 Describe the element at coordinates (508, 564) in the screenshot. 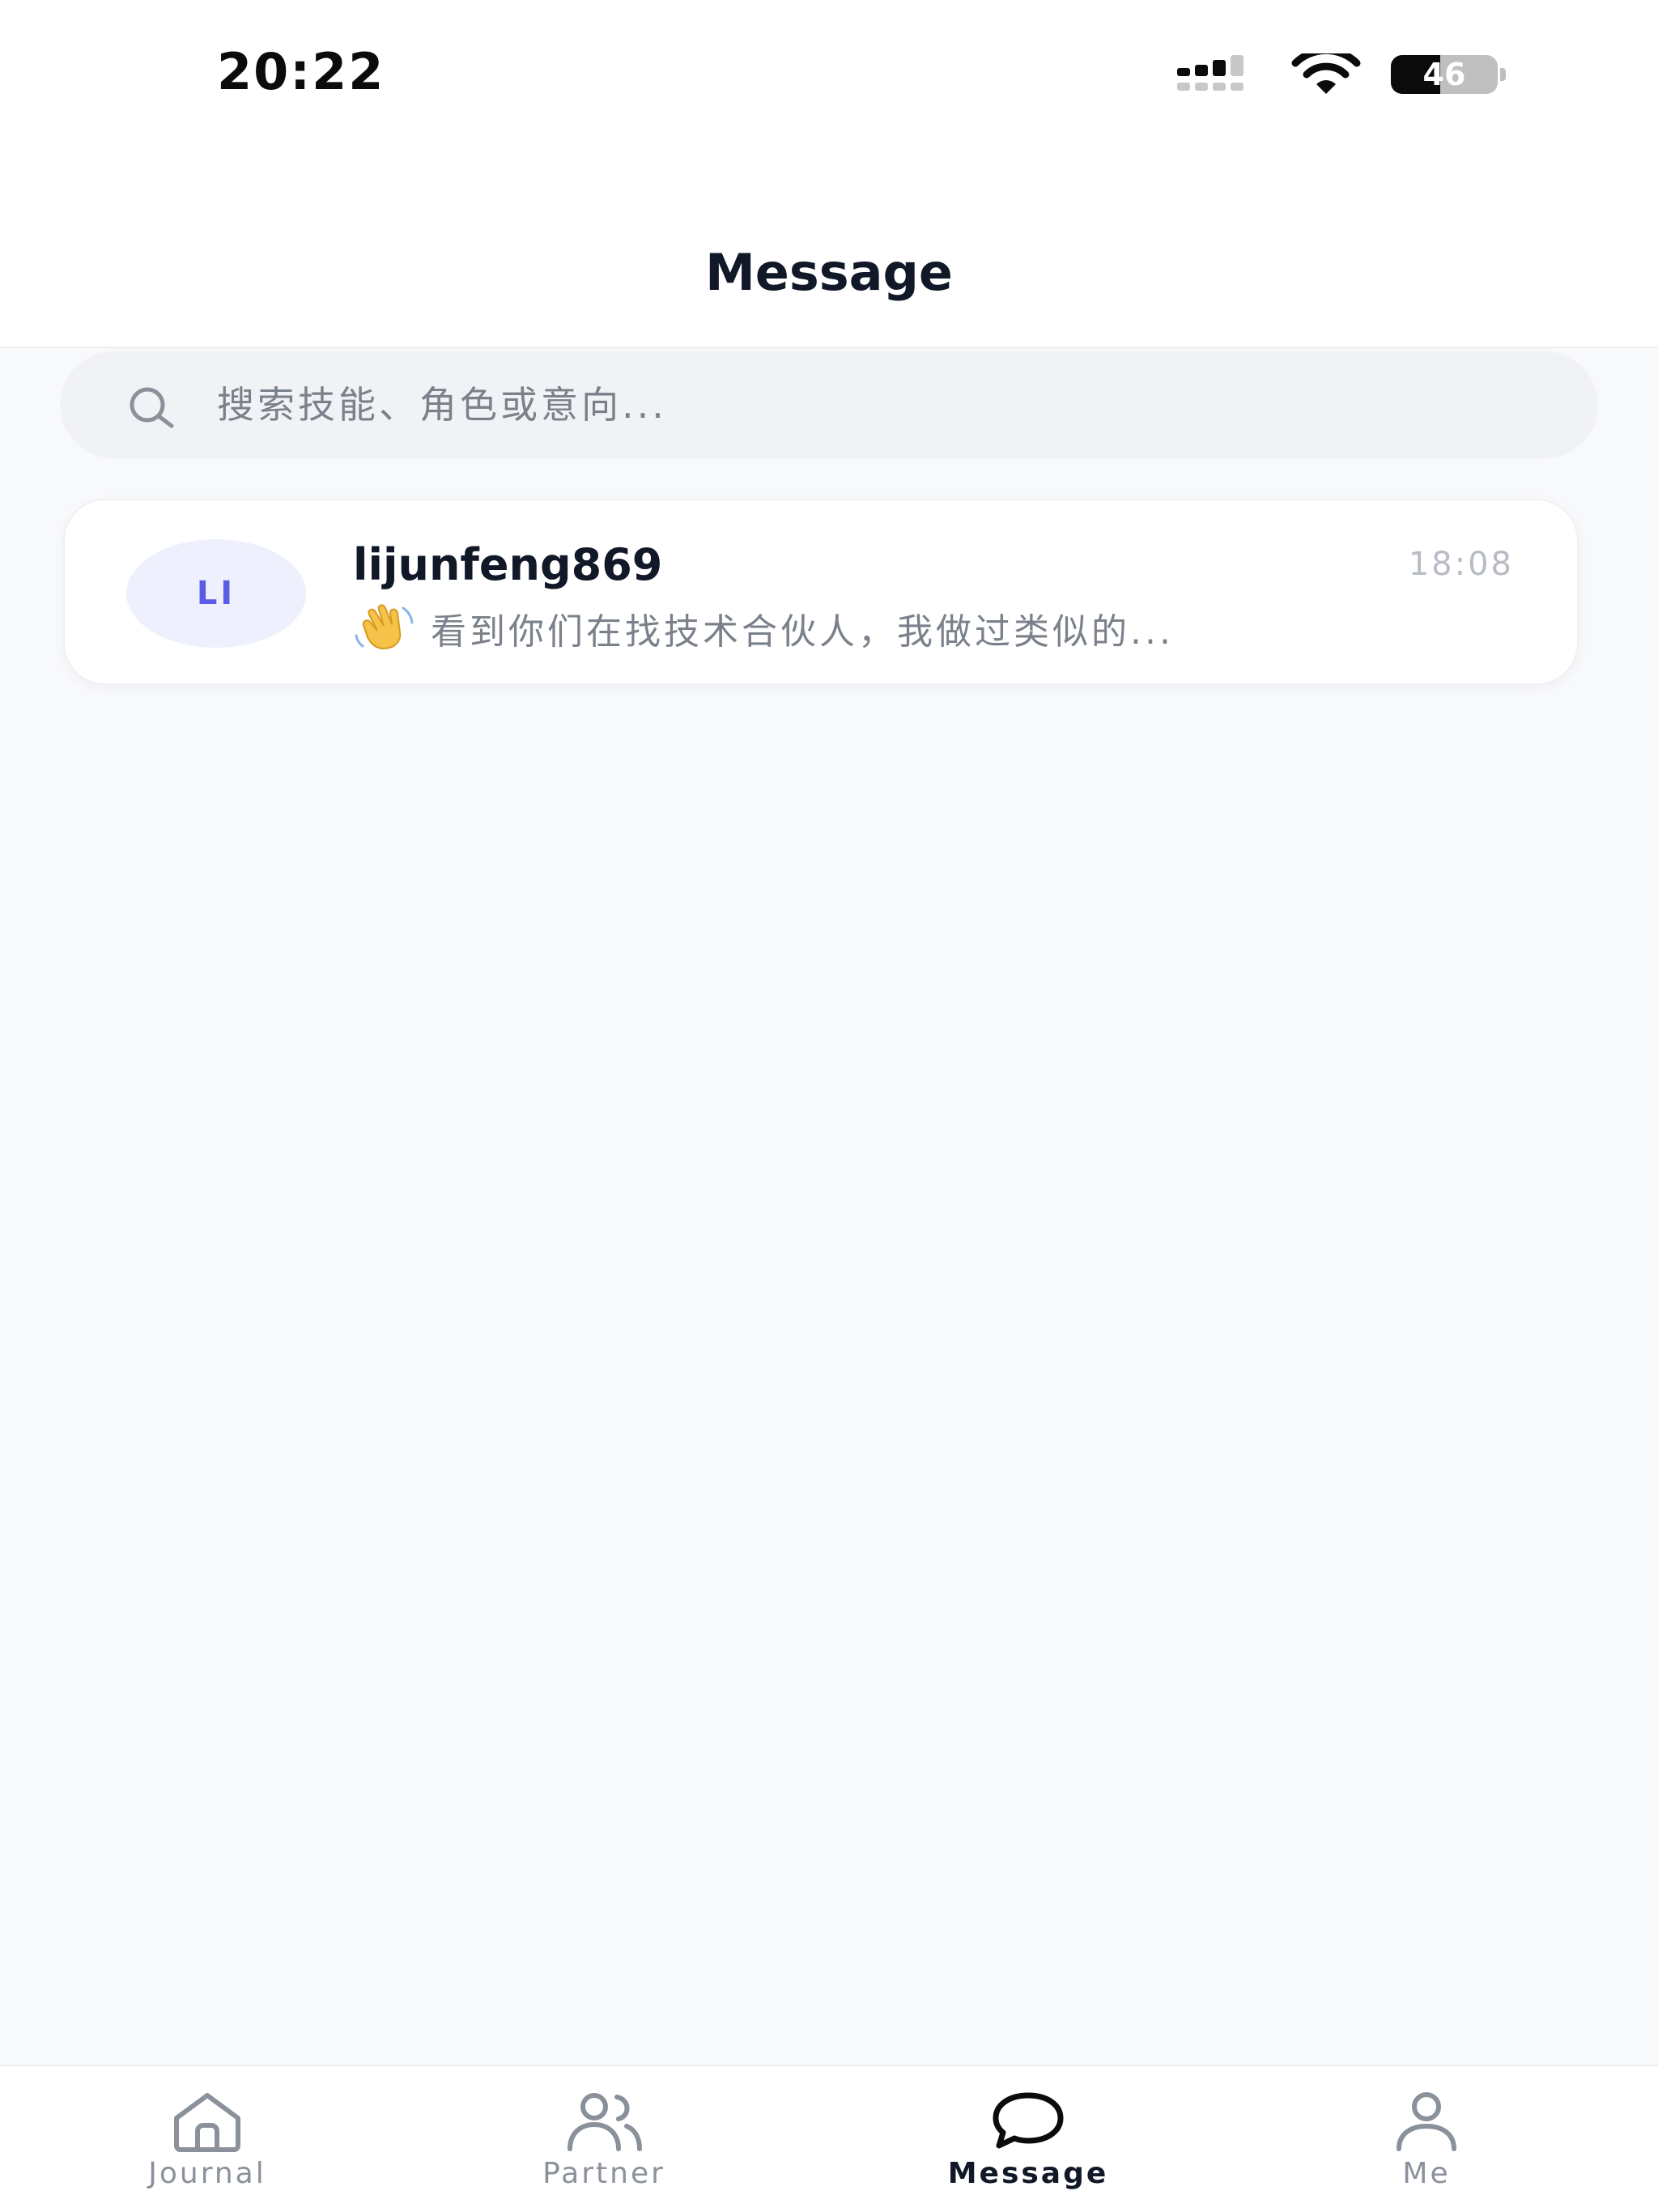

I see `conversation-name: lijunfeng869` at that location.